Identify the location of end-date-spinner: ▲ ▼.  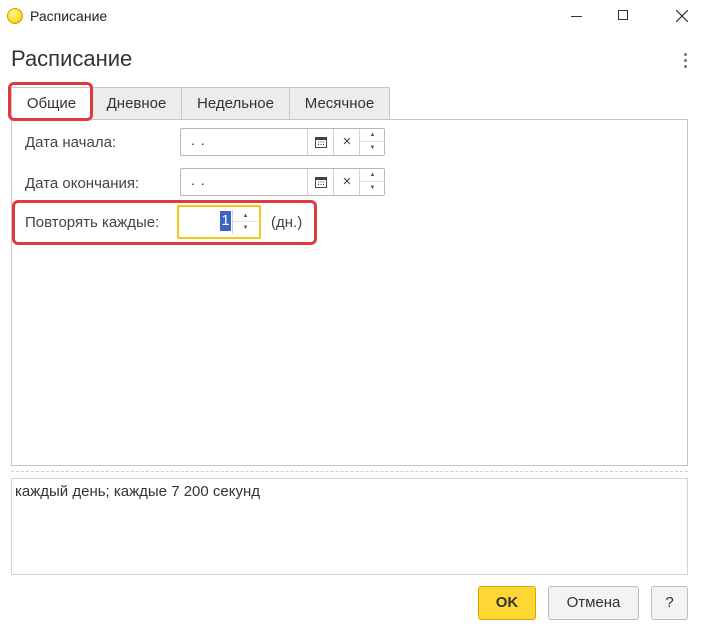
(372, 182).